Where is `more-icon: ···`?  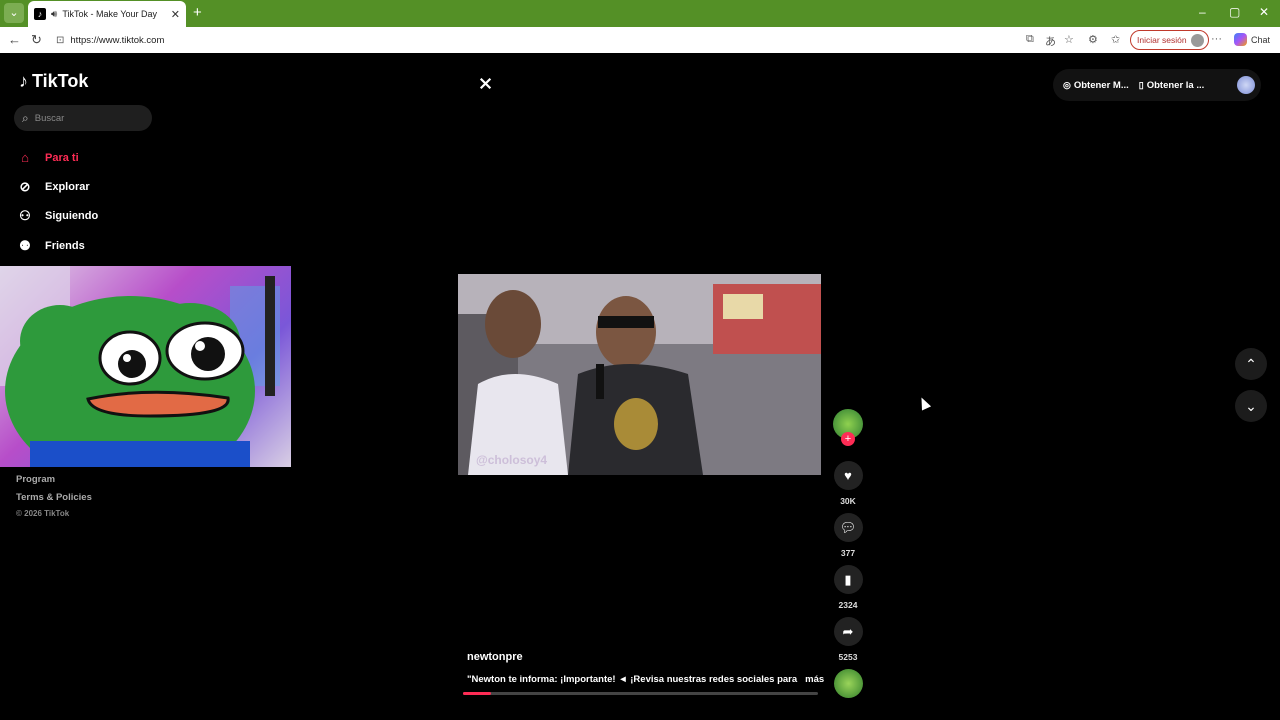 more-icon: ··· is located at coordinates (1216, 39).